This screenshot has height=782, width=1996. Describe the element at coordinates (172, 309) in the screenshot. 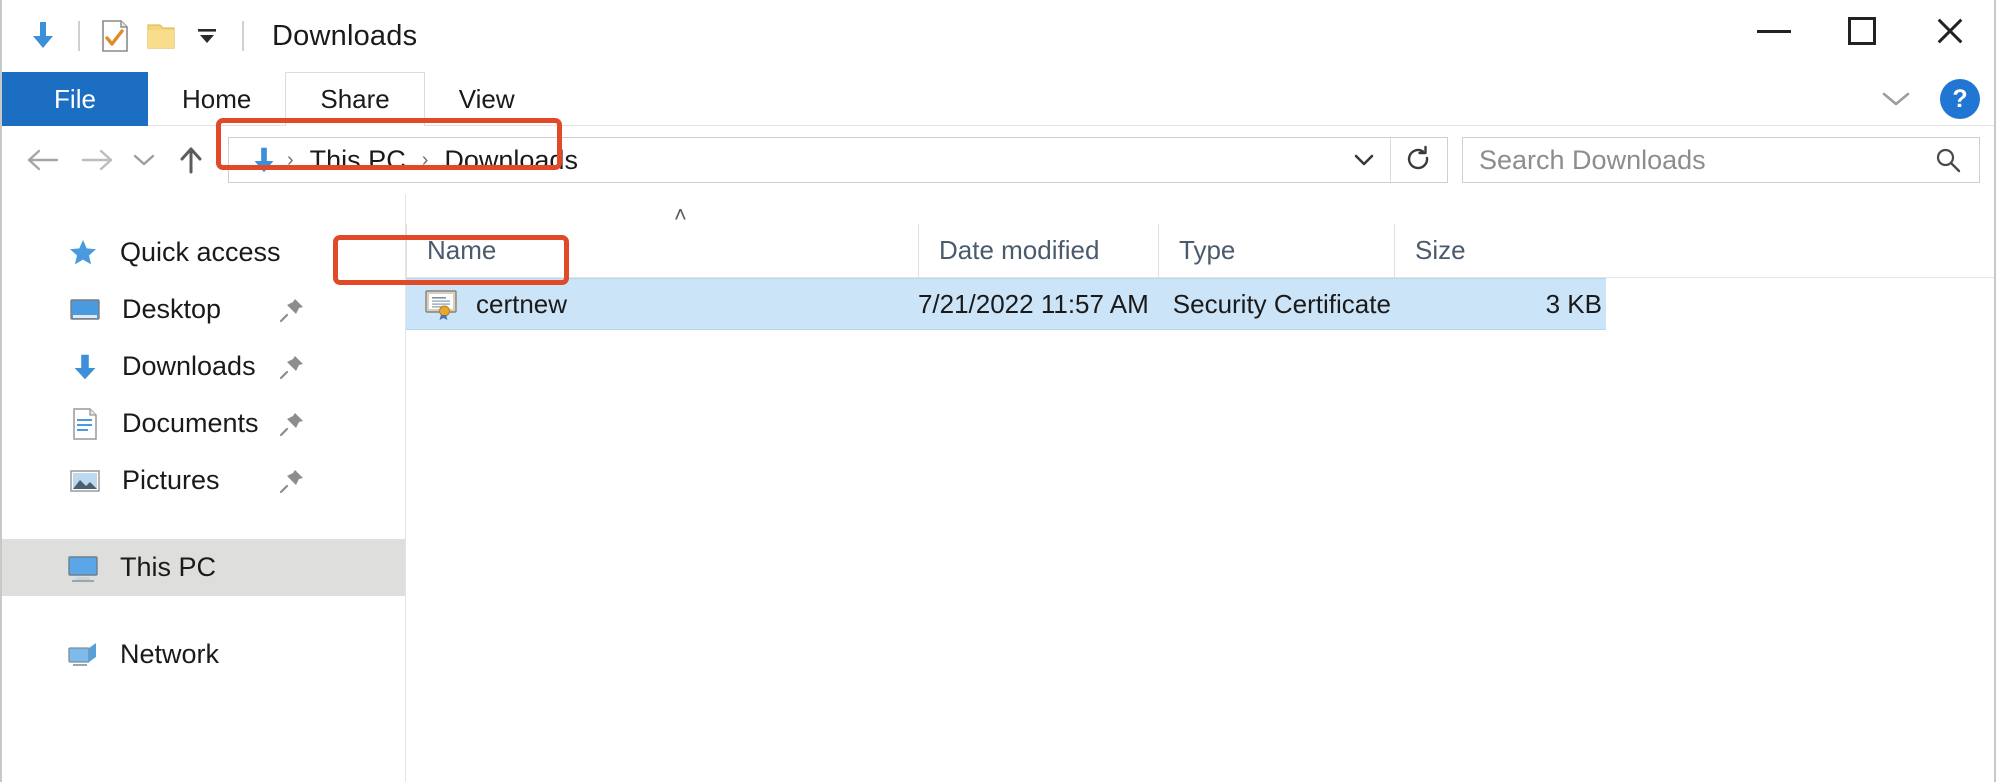

I see `sidebar-item-label: Desktop` at that location.